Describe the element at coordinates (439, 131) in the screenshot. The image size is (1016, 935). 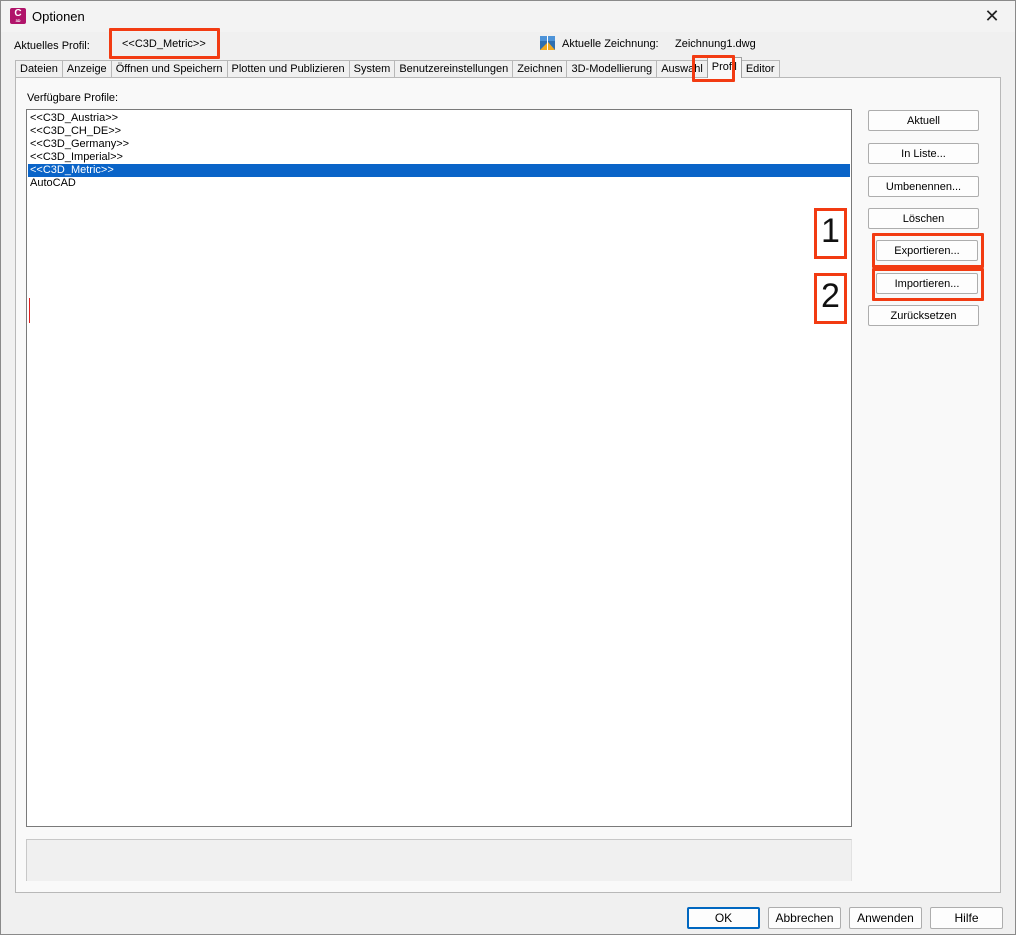
I see `profile-list-item: <<C3D_CH_DE>>` at that location.